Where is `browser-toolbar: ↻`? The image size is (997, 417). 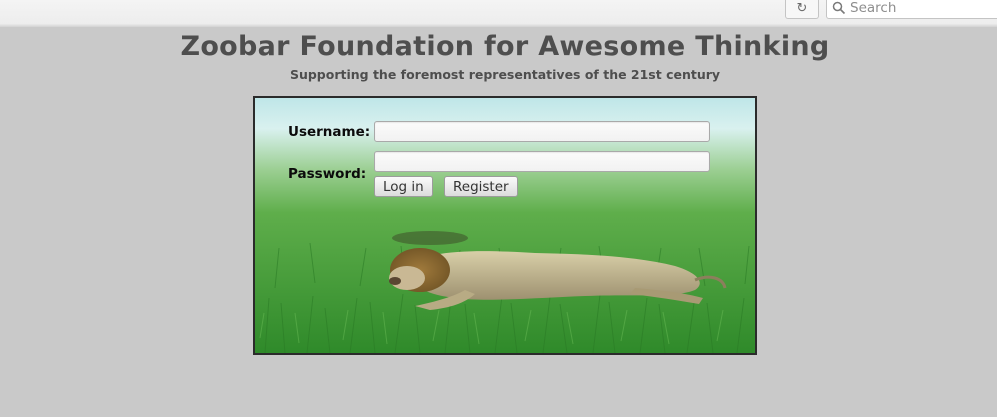 browser-toolbar: ↻ is located at coordinates (498, 12).